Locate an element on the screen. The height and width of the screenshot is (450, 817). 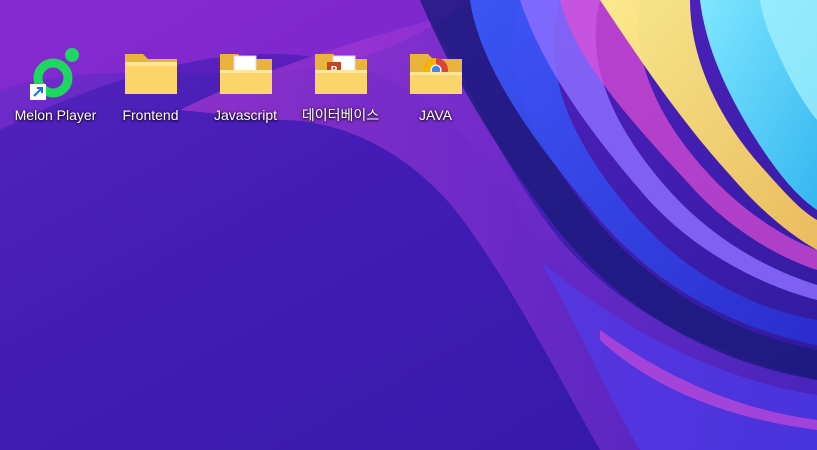
desktop-icon-frontend: Frontend is located at coordinates (150, 89).